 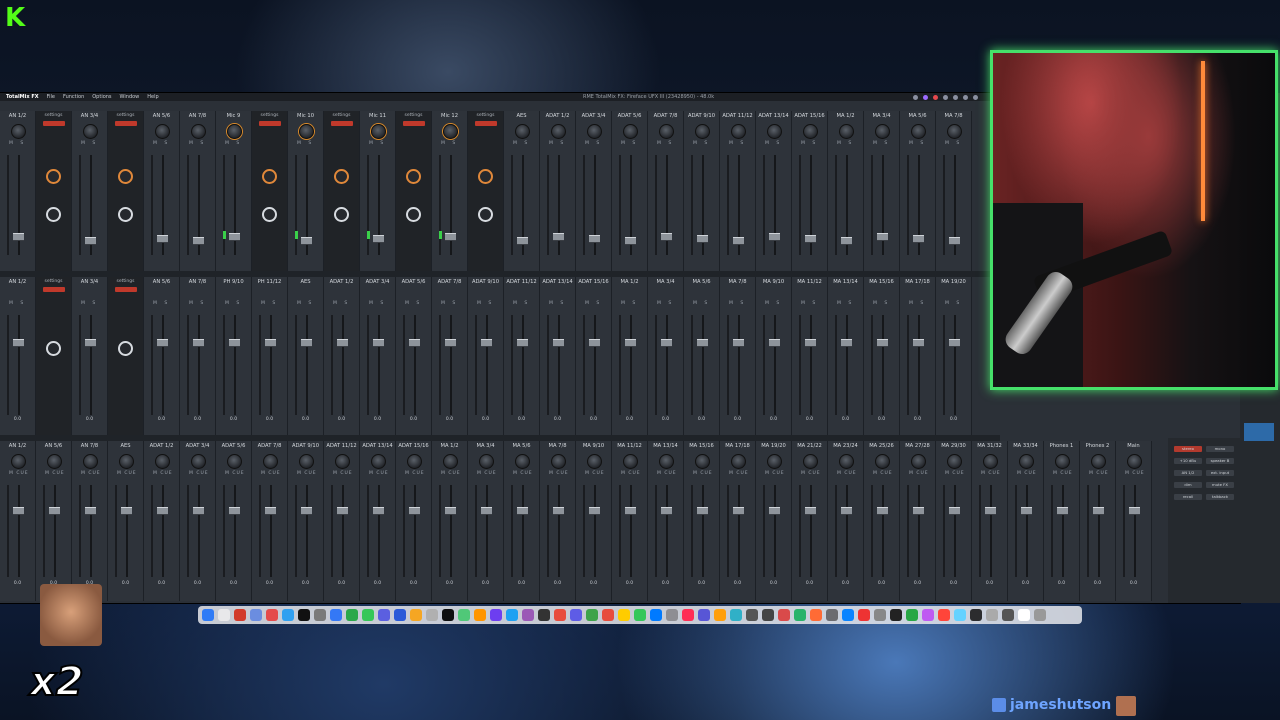 I want to click on control-room-button: AN 1/2, so click(x=1188, y=473).